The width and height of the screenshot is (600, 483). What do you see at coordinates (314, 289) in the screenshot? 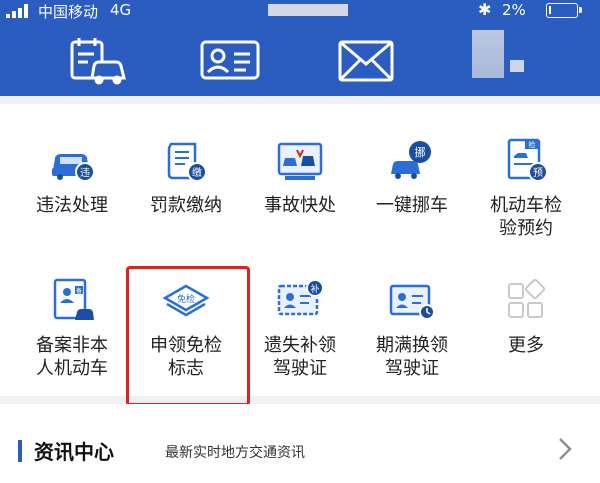
I see `svg-text: 补` at bounding box center [314, 289].